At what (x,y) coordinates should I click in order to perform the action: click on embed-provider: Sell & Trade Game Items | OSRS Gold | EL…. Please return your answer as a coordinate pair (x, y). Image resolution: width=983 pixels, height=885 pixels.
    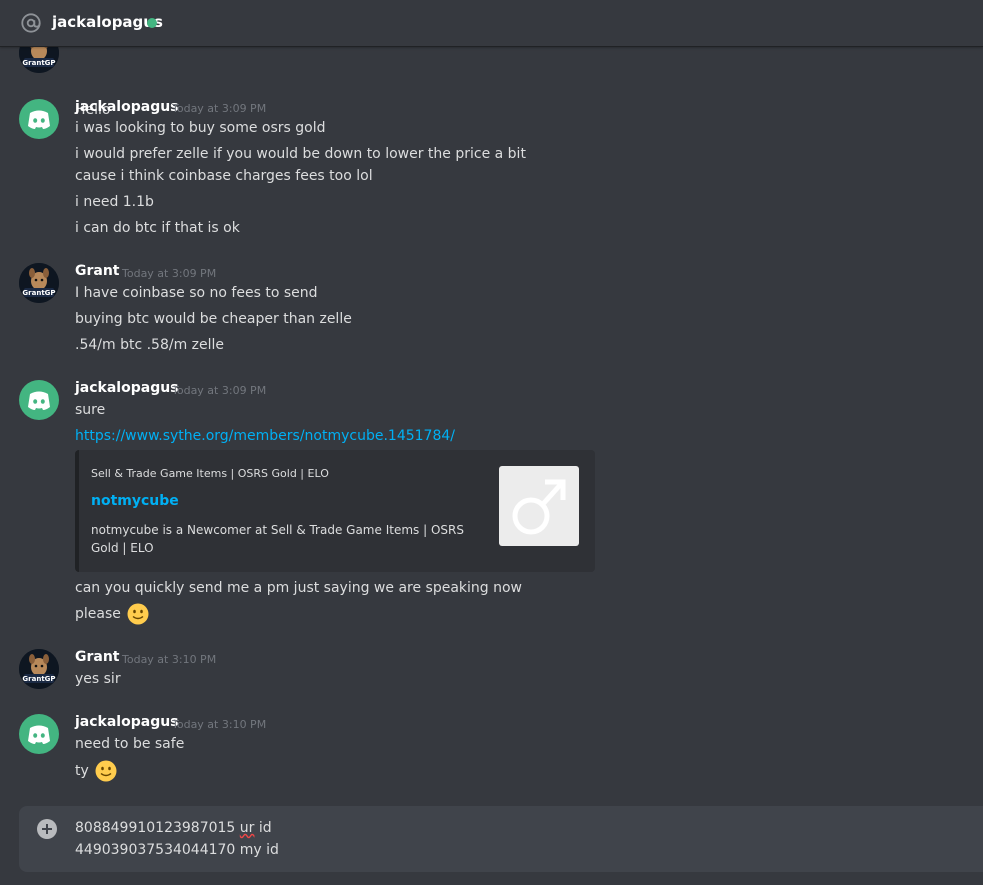
    Looking at the image, I should click on (210, 473).